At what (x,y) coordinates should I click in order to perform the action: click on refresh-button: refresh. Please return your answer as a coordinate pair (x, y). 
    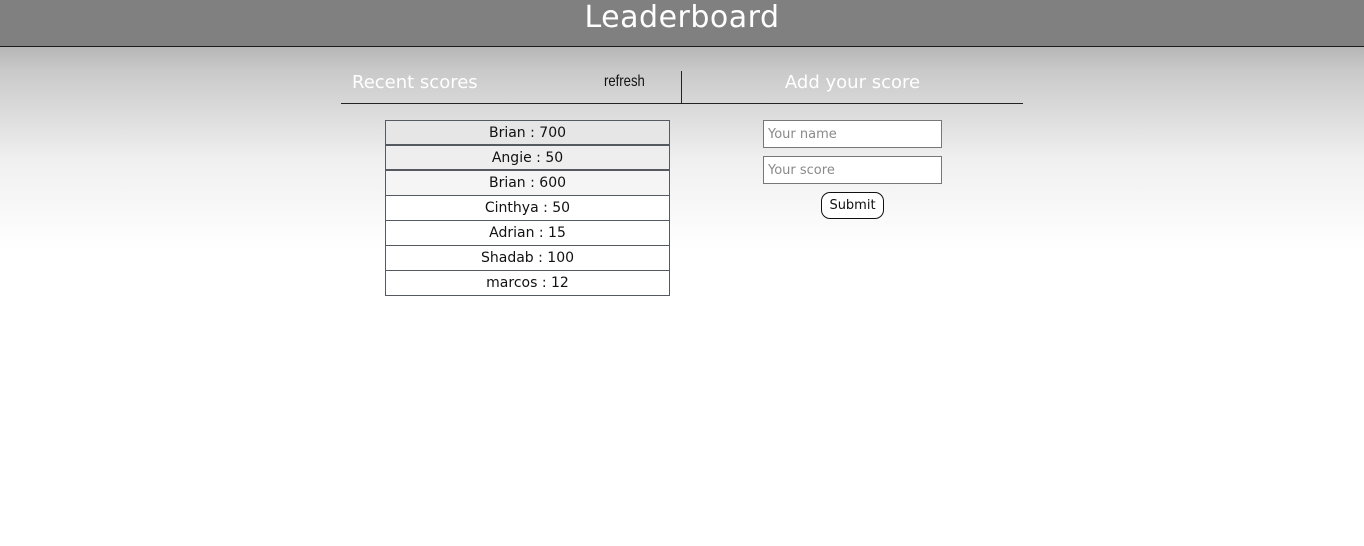
    Looking at the image, I should click on (624, 82).